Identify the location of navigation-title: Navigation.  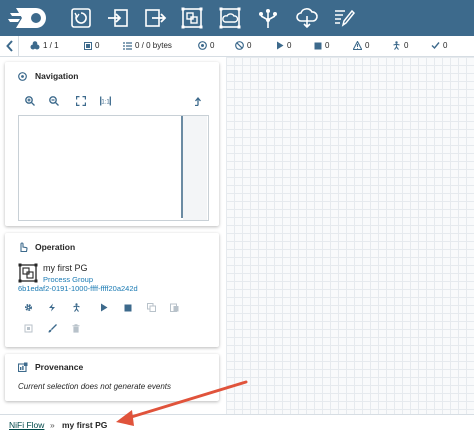
(57, 76).